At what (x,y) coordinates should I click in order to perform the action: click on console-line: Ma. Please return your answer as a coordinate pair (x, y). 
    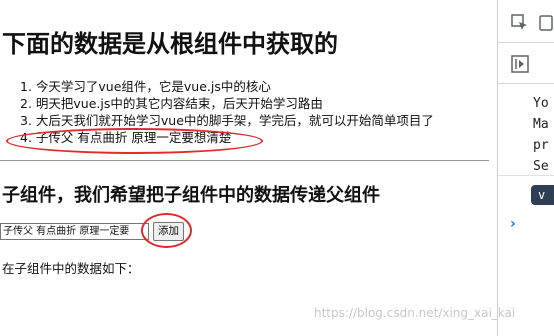
    Looking at the image, I should click on (541, 124).